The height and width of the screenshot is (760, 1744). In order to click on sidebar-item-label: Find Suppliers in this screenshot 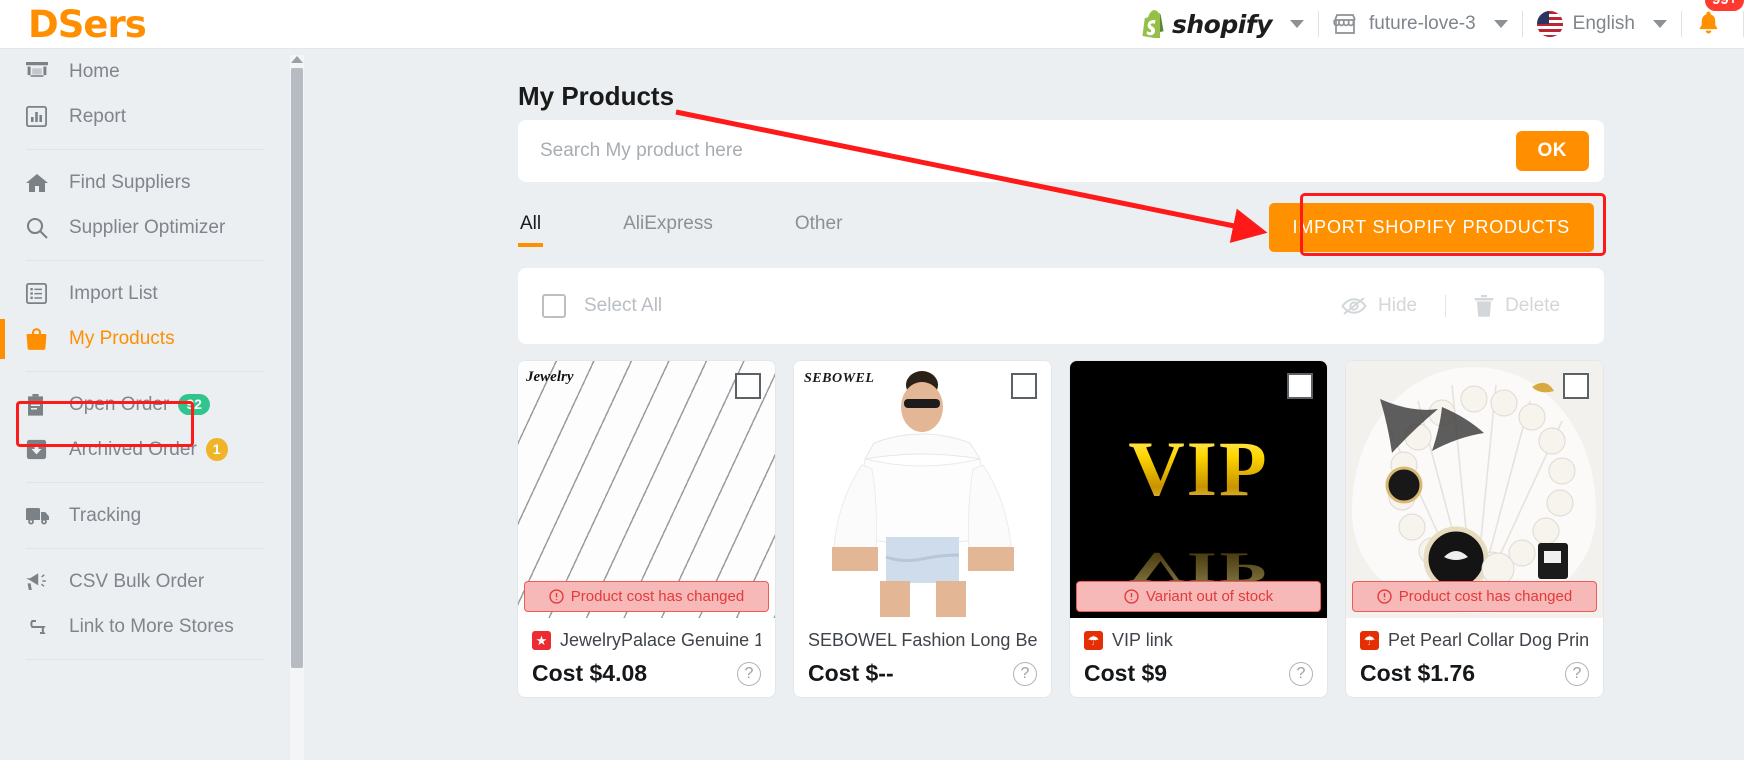, I will do `click(130, 182)`.